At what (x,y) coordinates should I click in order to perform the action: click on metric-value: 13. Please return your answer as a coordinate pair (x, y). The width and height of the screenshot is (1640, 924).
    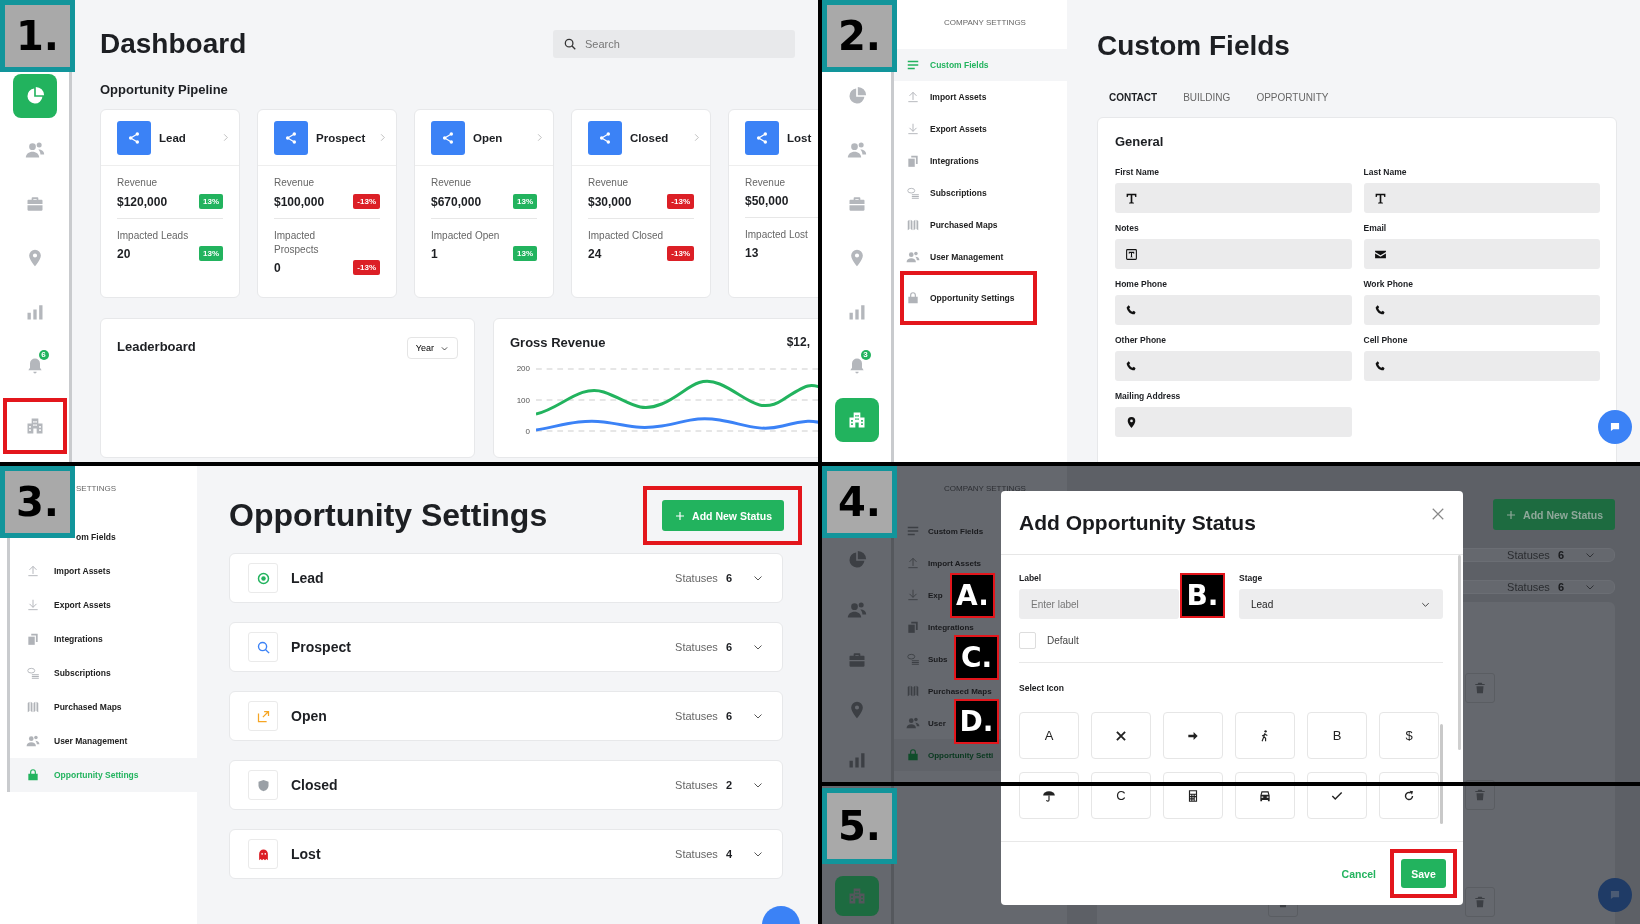
    Looking at the image, I should click on (752, 253).